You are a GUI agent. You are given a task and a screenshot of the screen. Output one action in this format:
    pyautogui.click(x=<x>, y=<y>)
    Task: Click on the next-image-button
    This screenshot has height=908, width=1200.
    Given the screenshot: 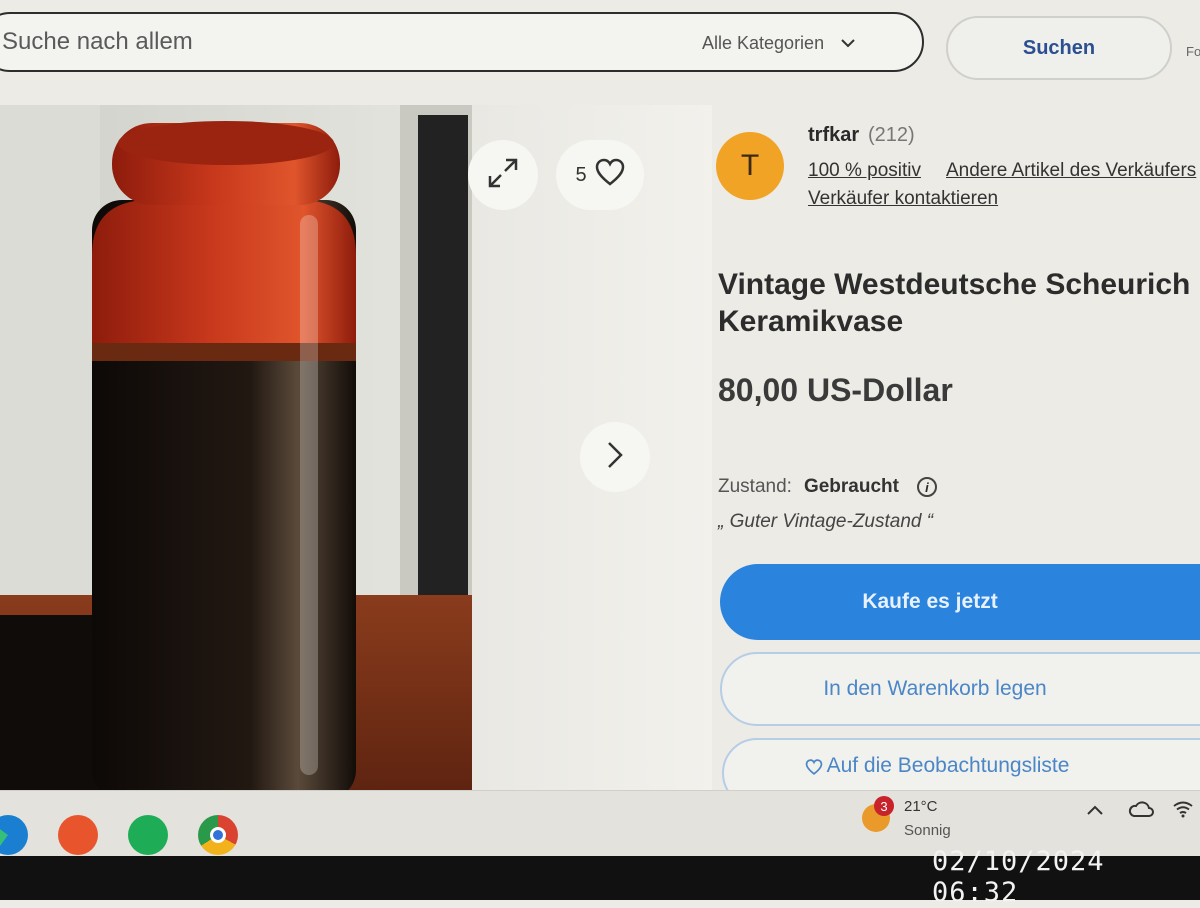 What is the action you would take?
    pyautogui.click(x=615, y=457)
    